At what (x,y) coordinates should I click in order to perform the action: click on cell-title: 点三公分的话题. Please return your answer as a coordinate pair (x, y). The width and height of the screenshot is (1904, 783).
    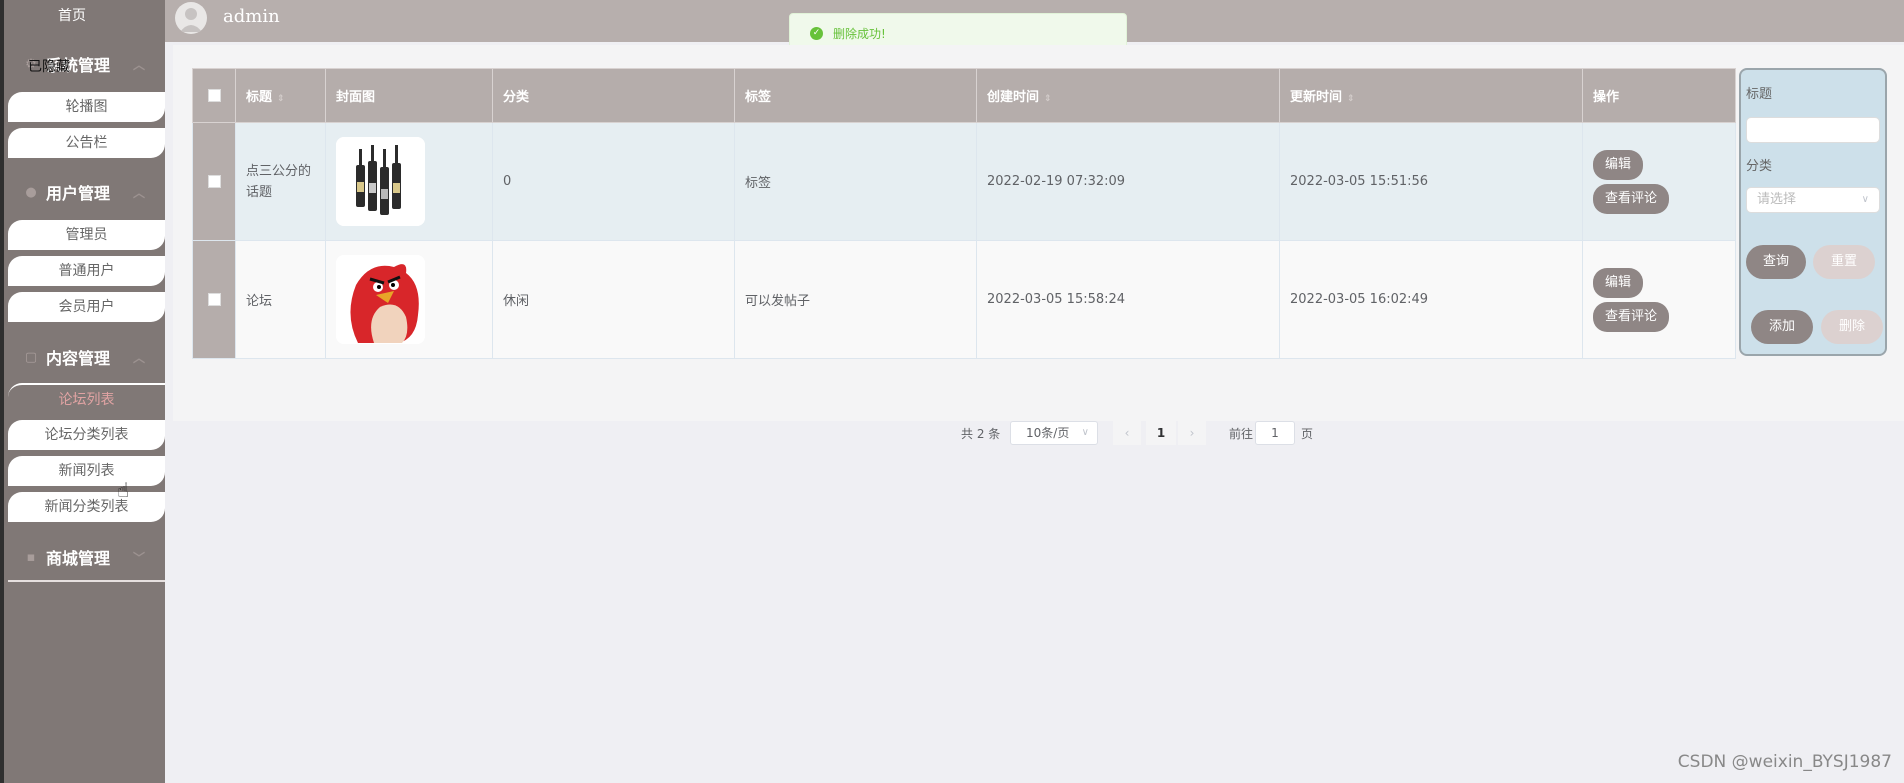
    Looking at the image, I should click on (280, 181).